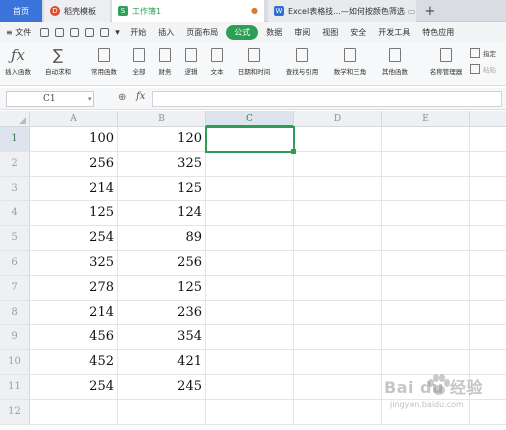 The height and width of the screenshot is (430, 506). I want to click on menu-features: 特色应用, so click(438, 32).